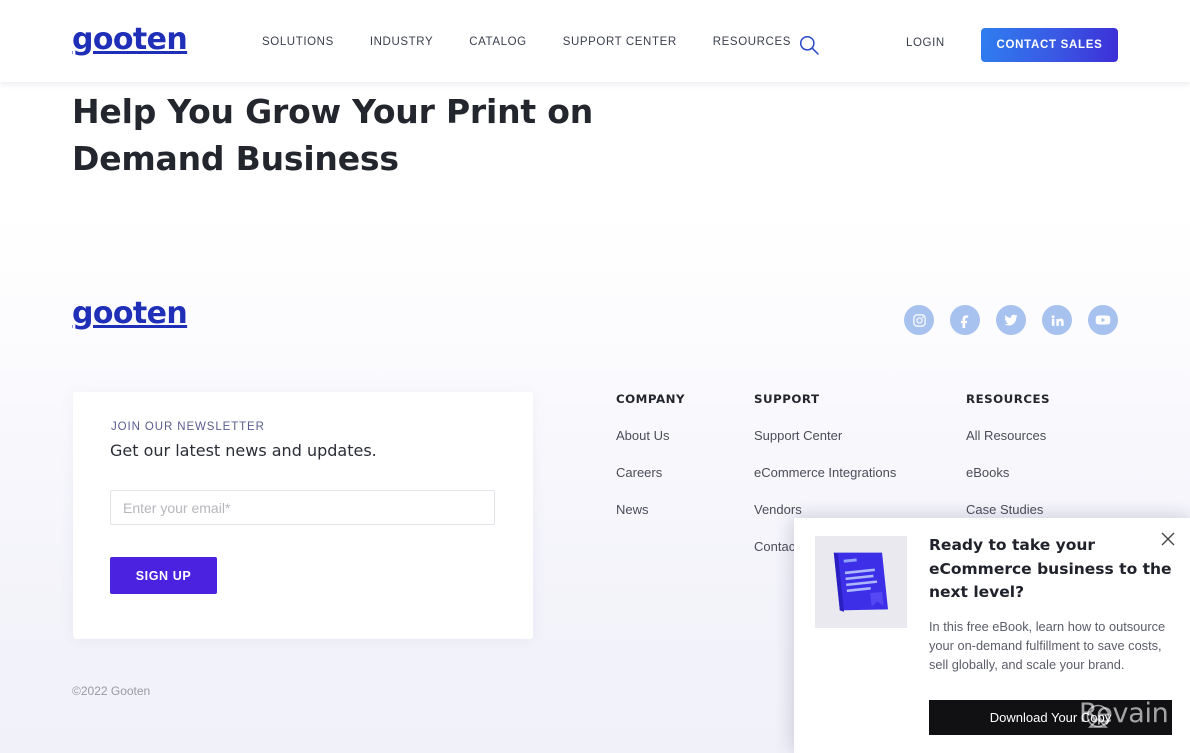 The image size is (1190, 753). I want to click on newsletter-email-input, so click(302, 507).